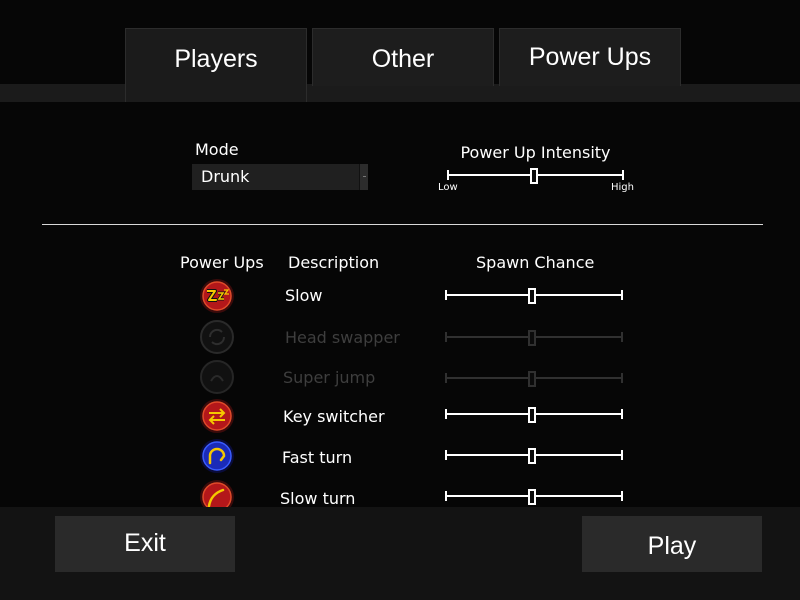  I want to click on tab-other: Other, so click(403, 57).